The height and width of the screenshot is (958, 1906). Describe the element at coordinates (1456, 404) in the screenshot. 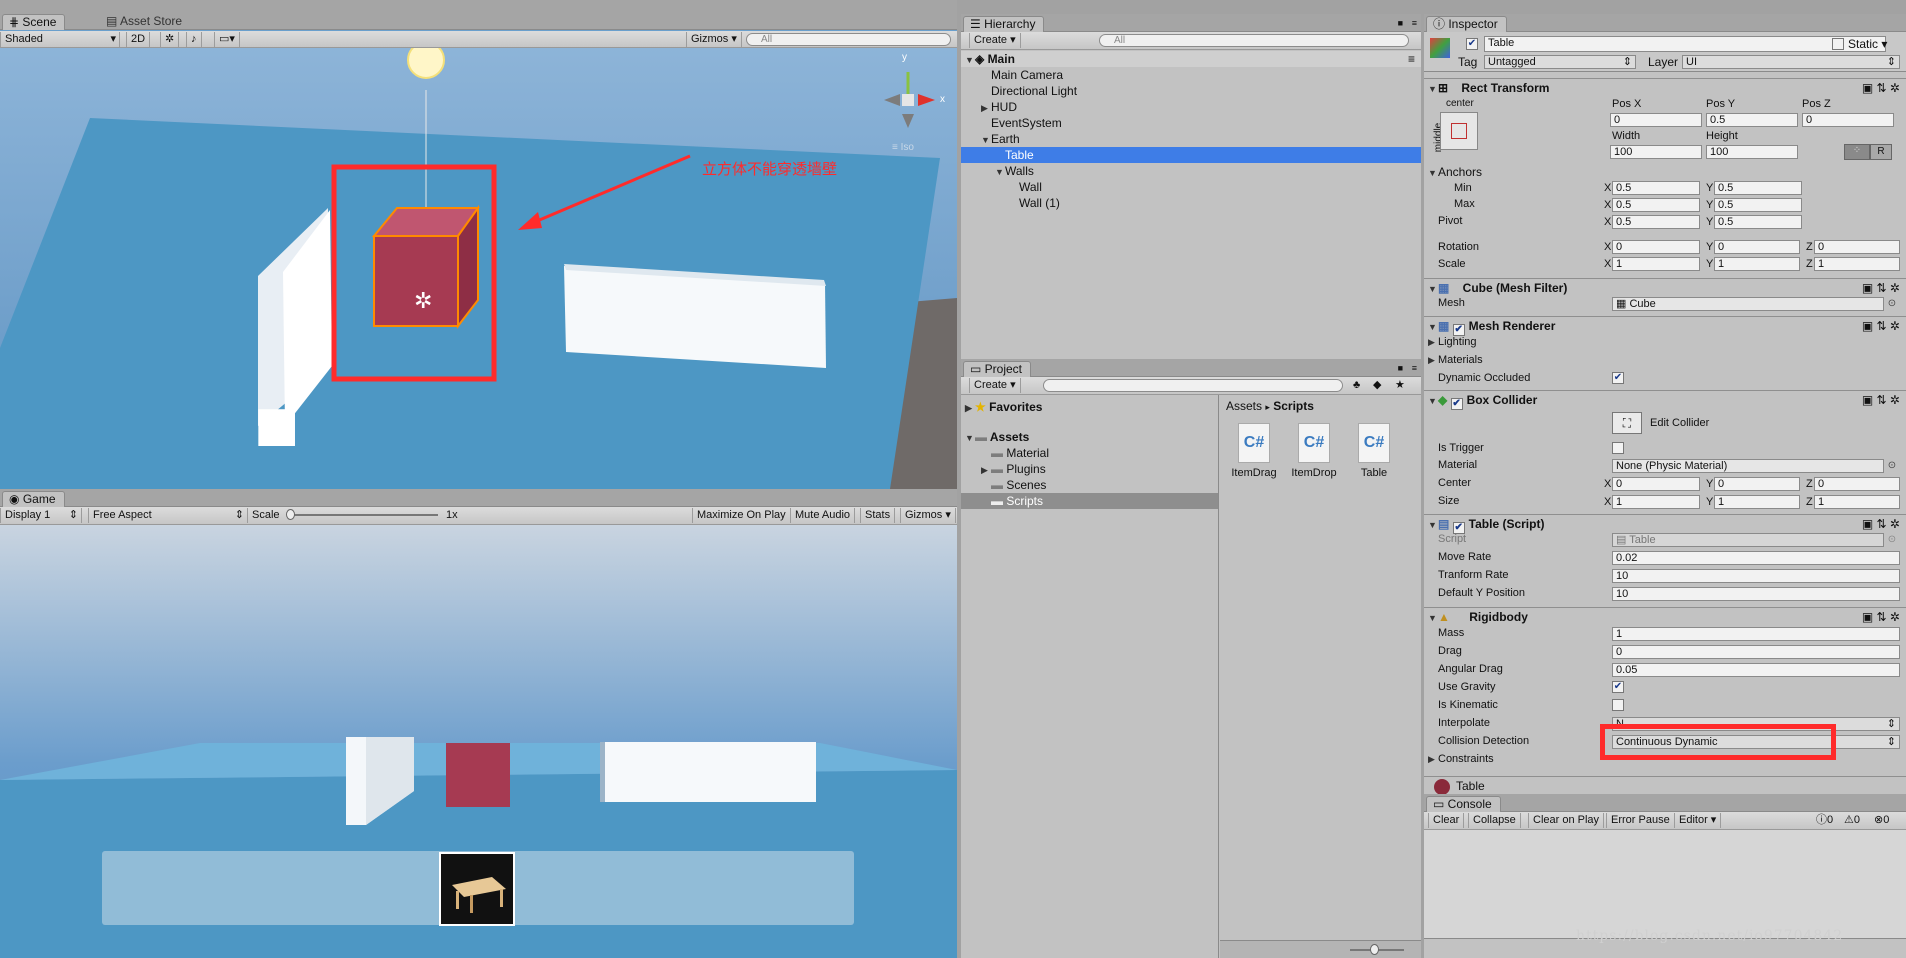

I see `box-collider-enabled-checkbox: ✔` at that location.